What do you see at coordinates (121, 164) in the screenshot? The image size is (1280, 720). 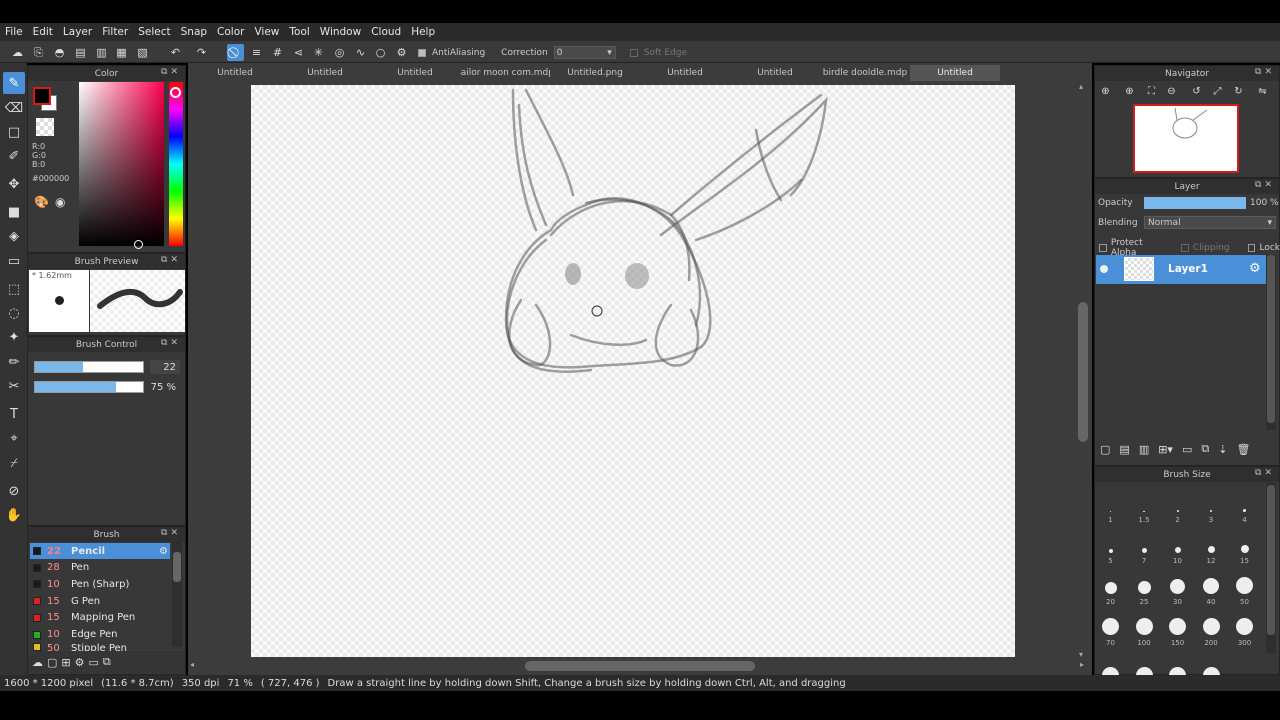 I see `saturation-value-picker` at bounding box center [121, 164].